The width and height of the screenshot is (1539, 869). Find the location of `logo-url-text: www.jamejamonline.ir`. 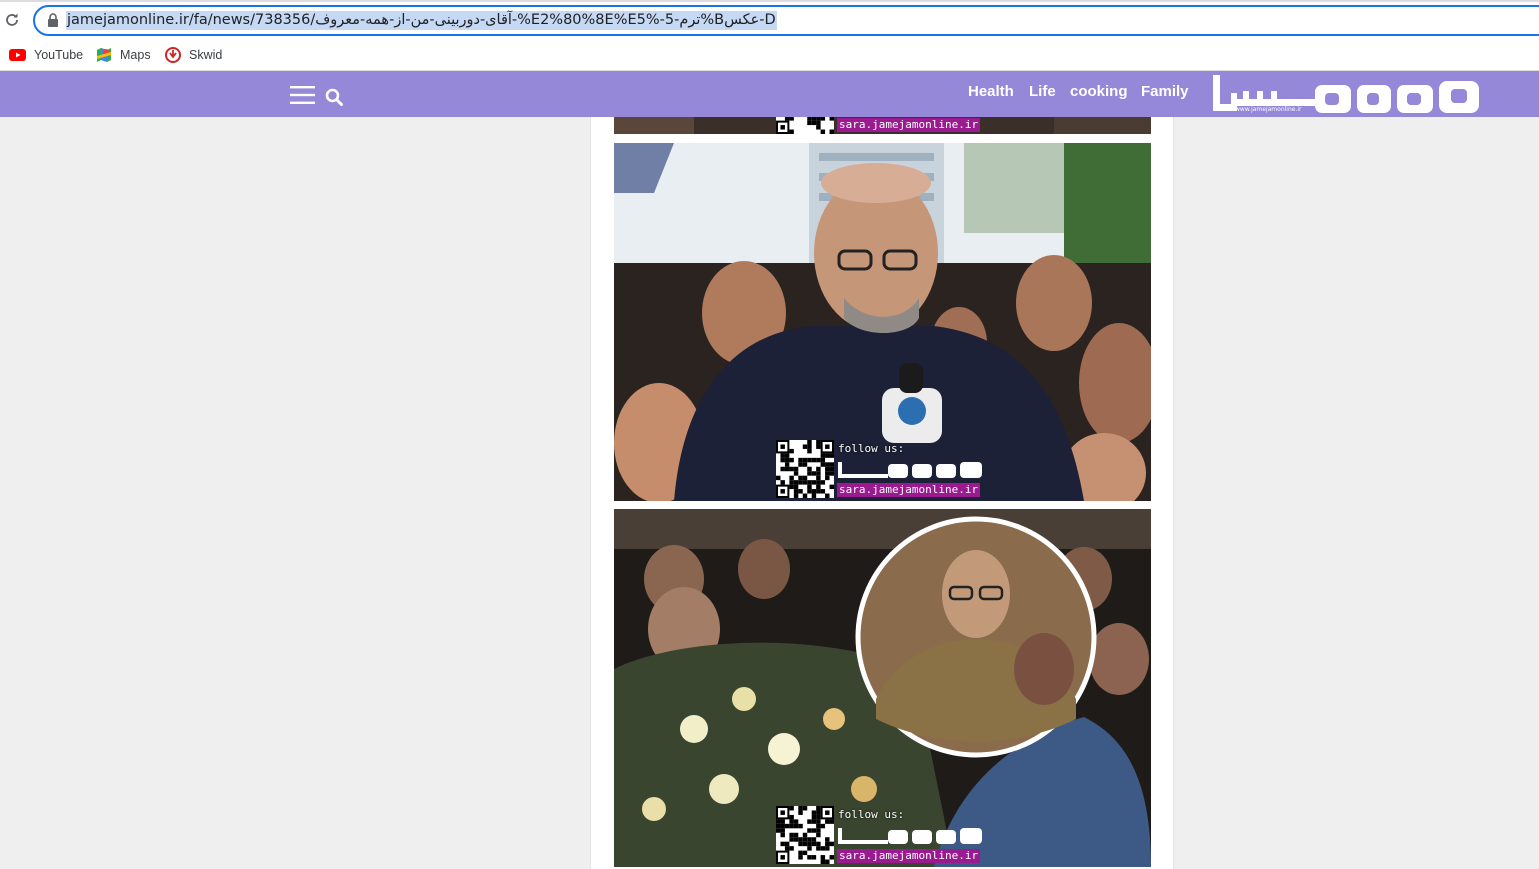

logo-url-text: www.jamejamonline.ir is located at coordinates (1268, 109).